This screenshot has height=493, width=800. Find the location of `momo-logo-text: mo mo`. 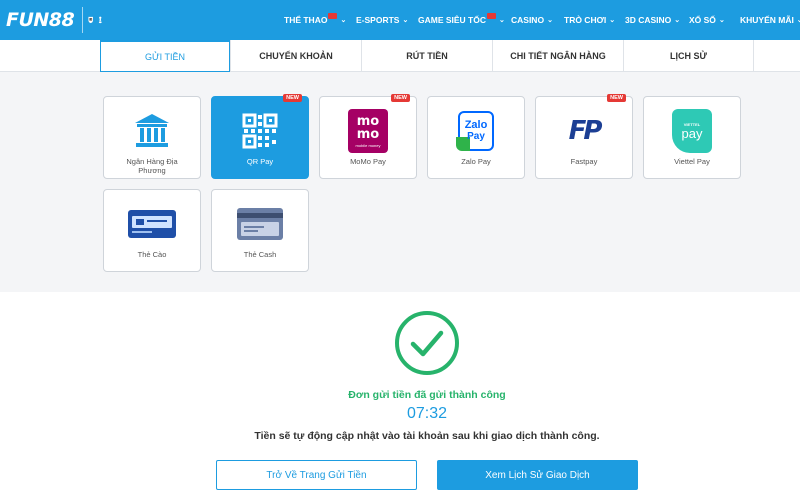

momo-logo-text: mo mo is located at coordinates (368, 127).